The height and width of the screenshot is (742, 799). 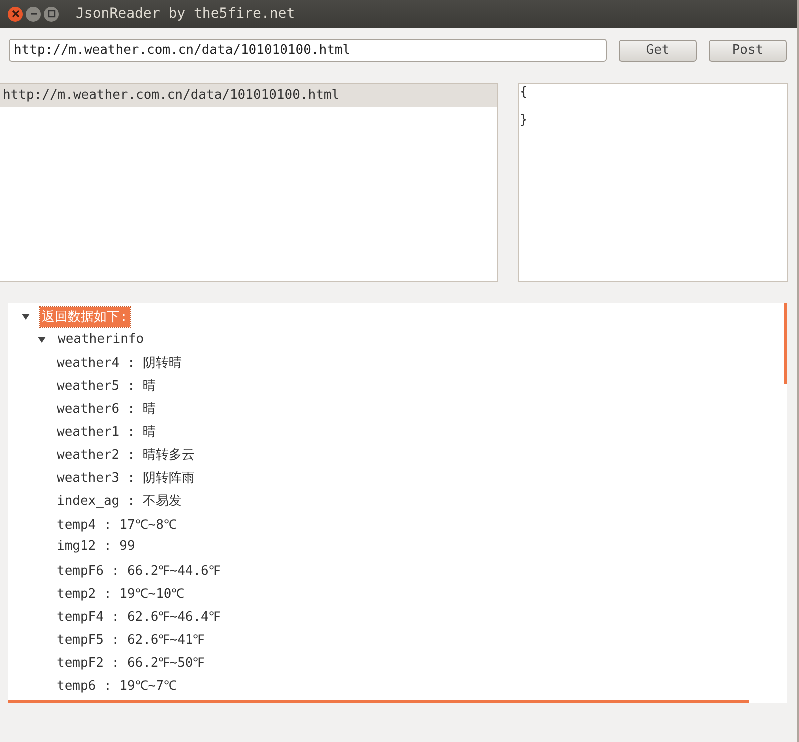 I want to click on tree-node: index_ag : 不易发, so click(x=119, y=500).